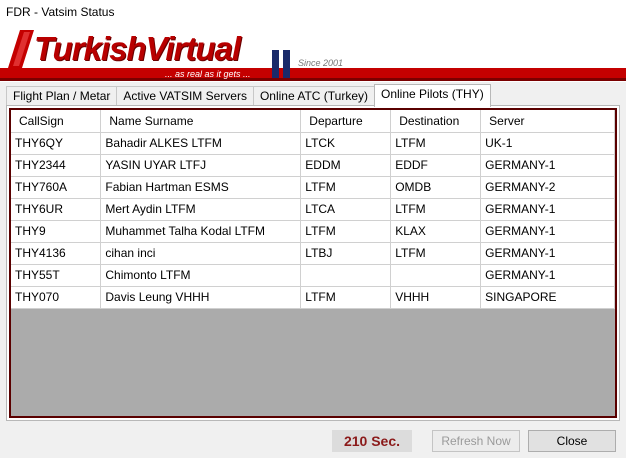 This screenshot has width=626, height=458. I want to click on logo-slash-icon, so click(21, 49).